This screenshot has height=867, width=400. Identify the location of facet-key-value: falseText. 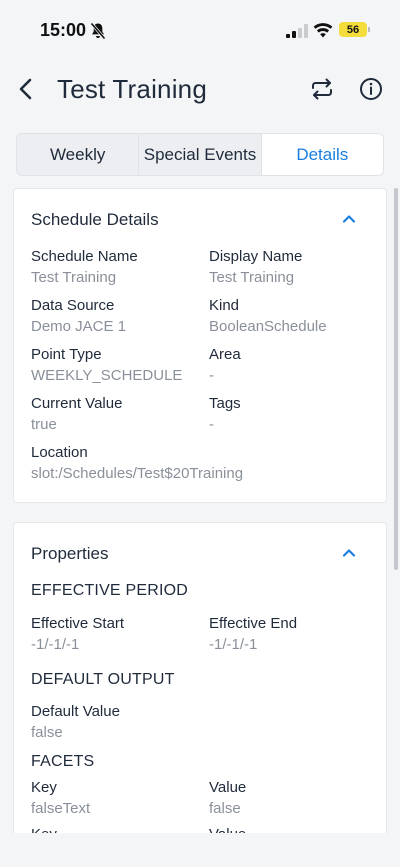
(61, 808).